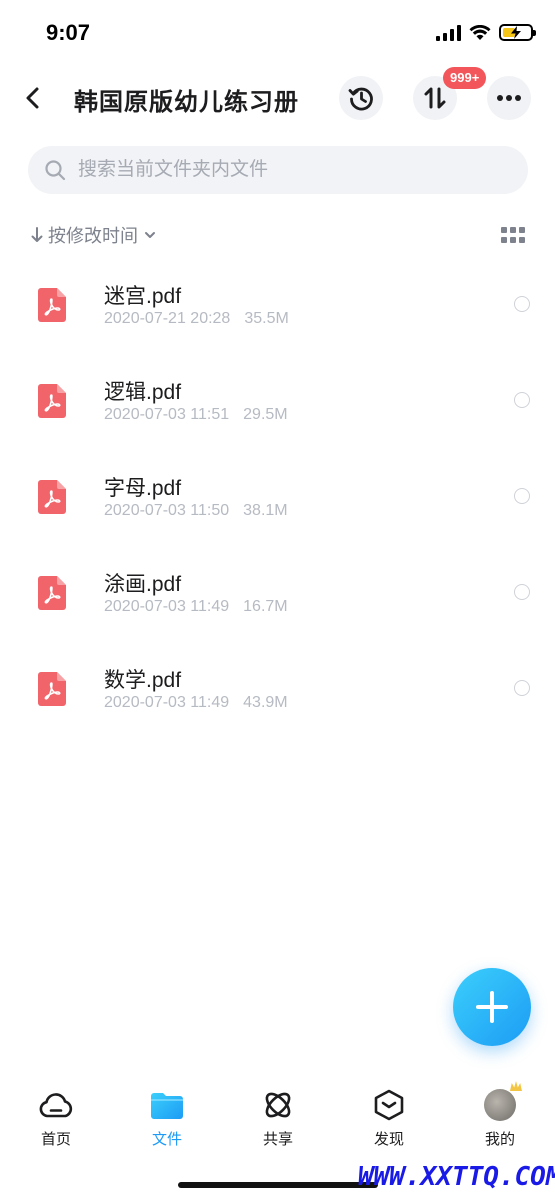 The image size is (555, 1200). I want to click on search-icon, so click(55, 170).